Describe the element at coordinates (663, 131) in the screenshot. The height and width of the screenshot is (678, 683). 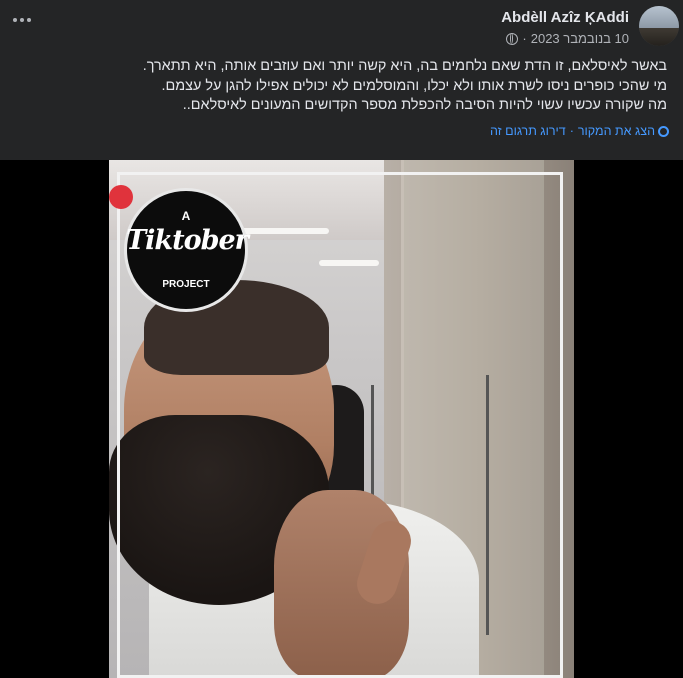
I see `gear-icon` at that location.